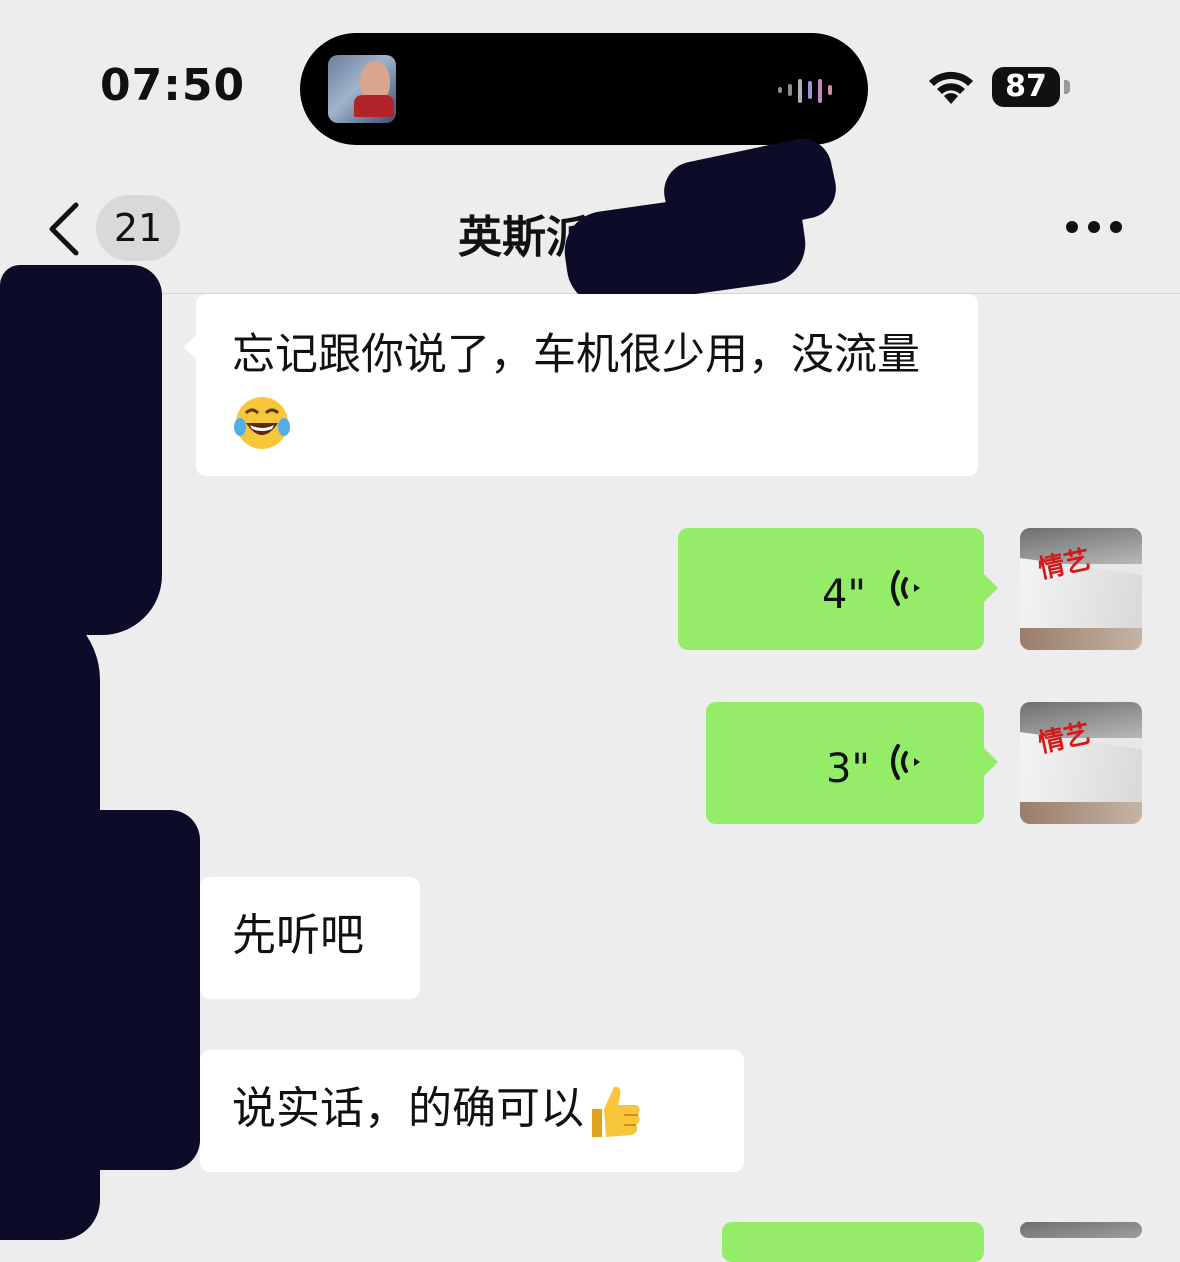 This screenshot has height=1262, width=1180. What do you see at coordinates (173, 85) in the screenshot?
I see `status-time: 07:50` at bounding box center [173, 85].